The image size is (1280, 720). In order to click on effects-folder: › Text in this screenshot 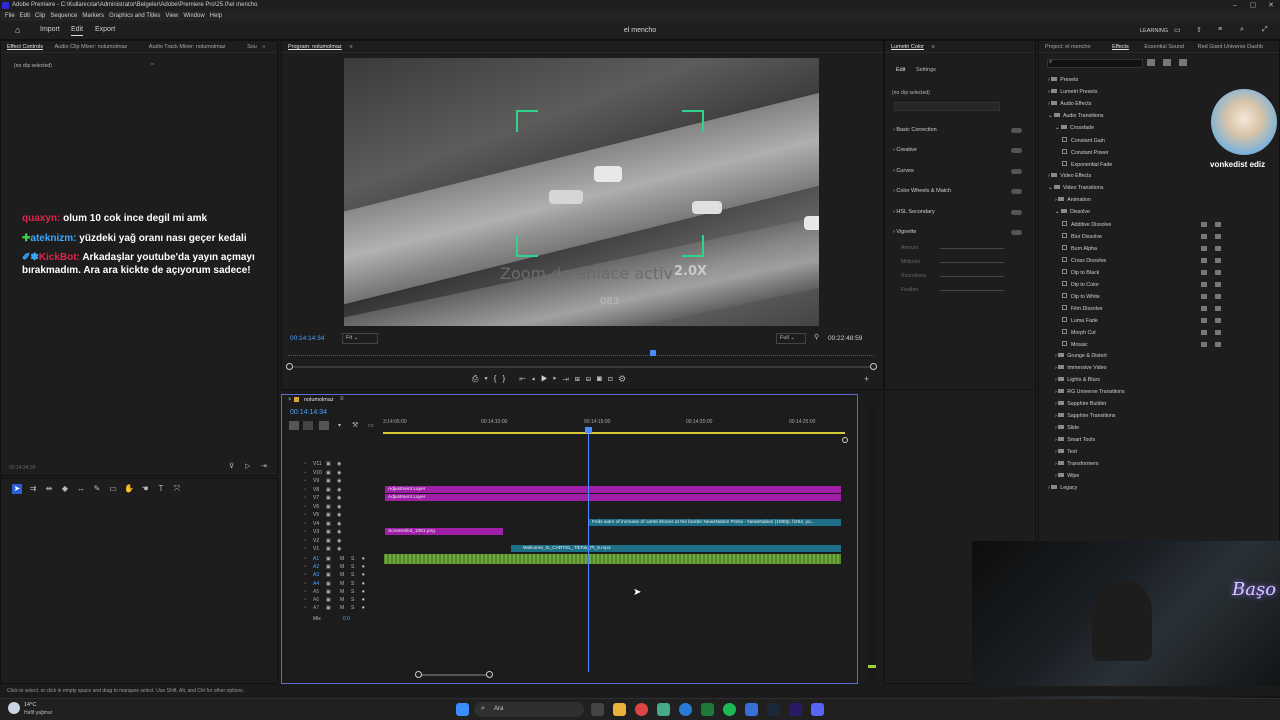, I will do `click(1066, 452)`.